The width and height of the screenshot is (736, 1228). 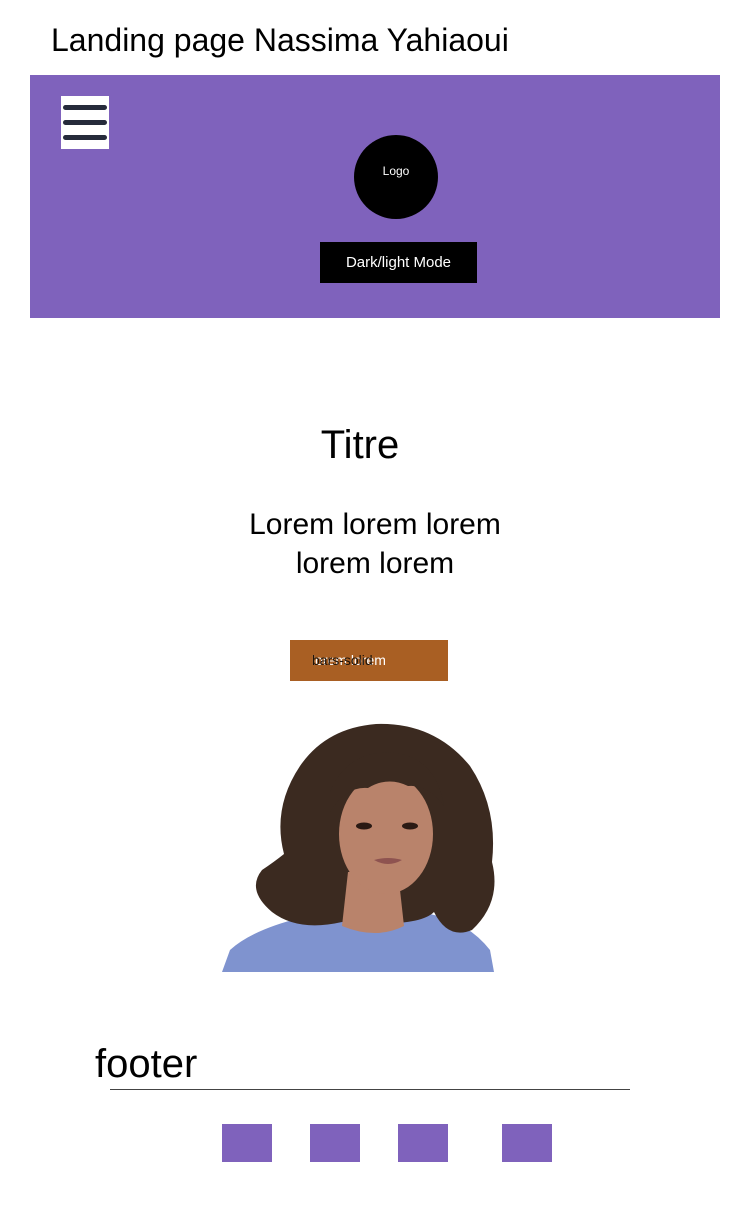 What do you see at coordinates (375, 563) in the screenshot?
I see `hero-subtitle-line-2: lorem lorem` at bounding box center [375, 563].